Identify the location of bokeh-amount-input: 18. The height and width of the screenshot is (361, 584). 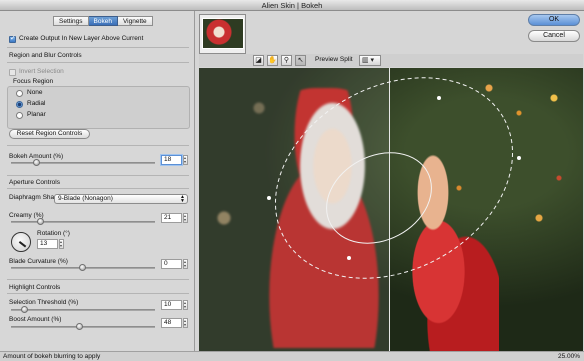
(171, 160).